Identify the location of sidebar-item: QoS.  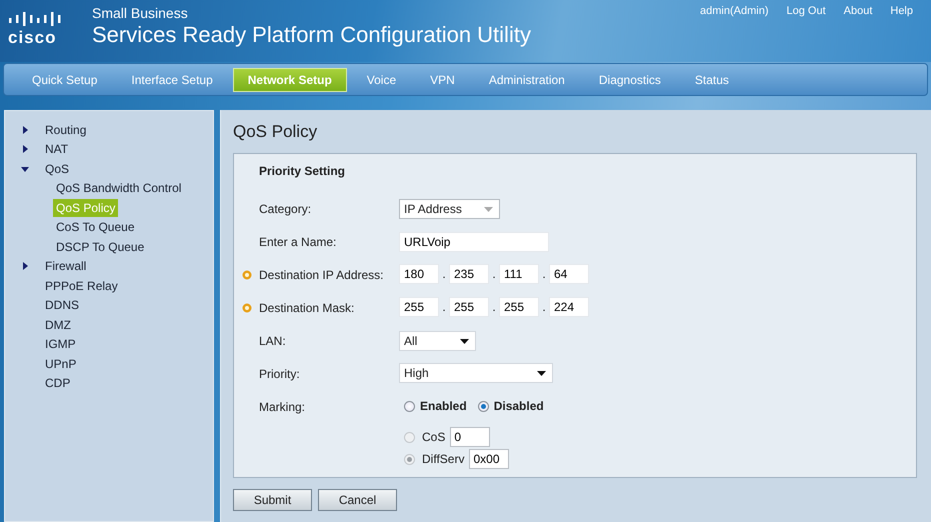
(57, 169).